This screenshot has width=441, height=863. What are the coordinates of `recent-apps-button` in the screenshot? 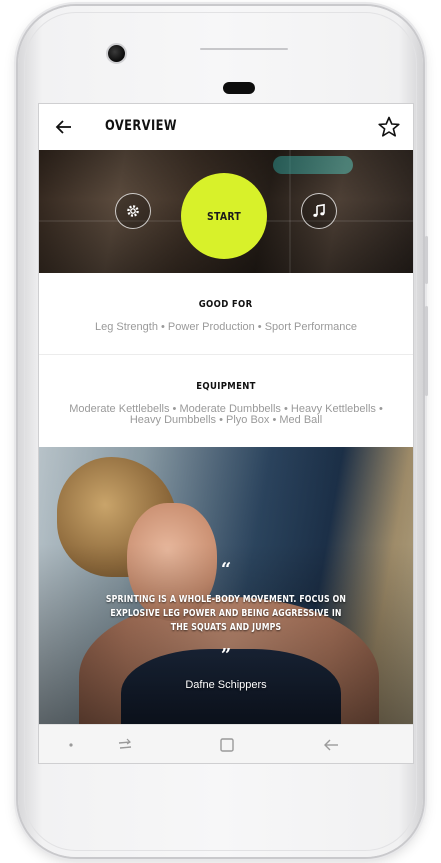 It's located at (125, 745).